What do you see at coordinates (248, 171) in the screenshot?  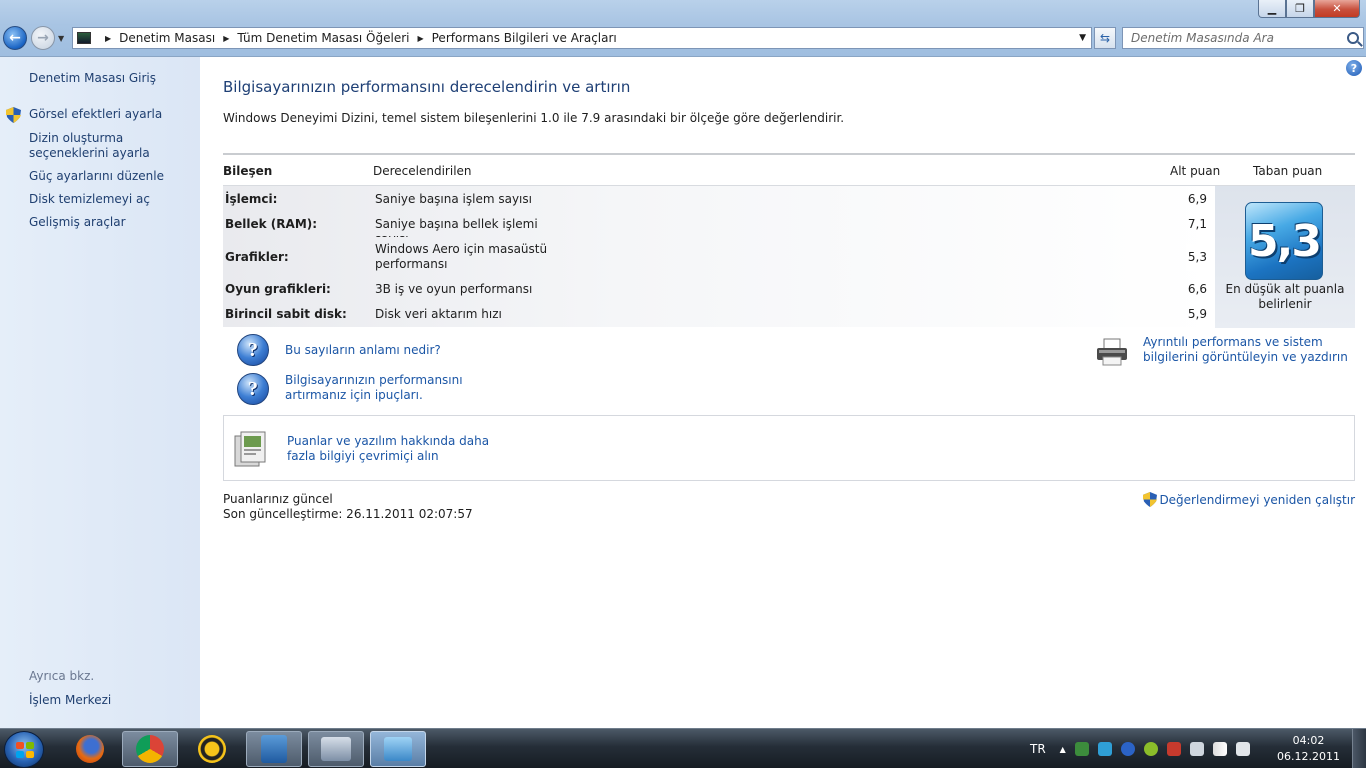 I see `header-component: Bileşen` at bounding box center [248, 171].